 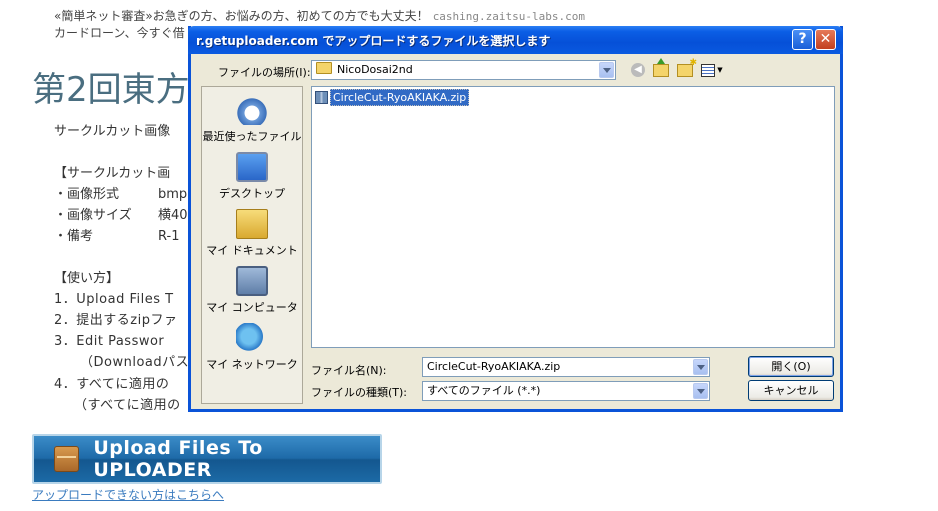 I want to click on spec-key: ・備考, so click(x=74, y=236).